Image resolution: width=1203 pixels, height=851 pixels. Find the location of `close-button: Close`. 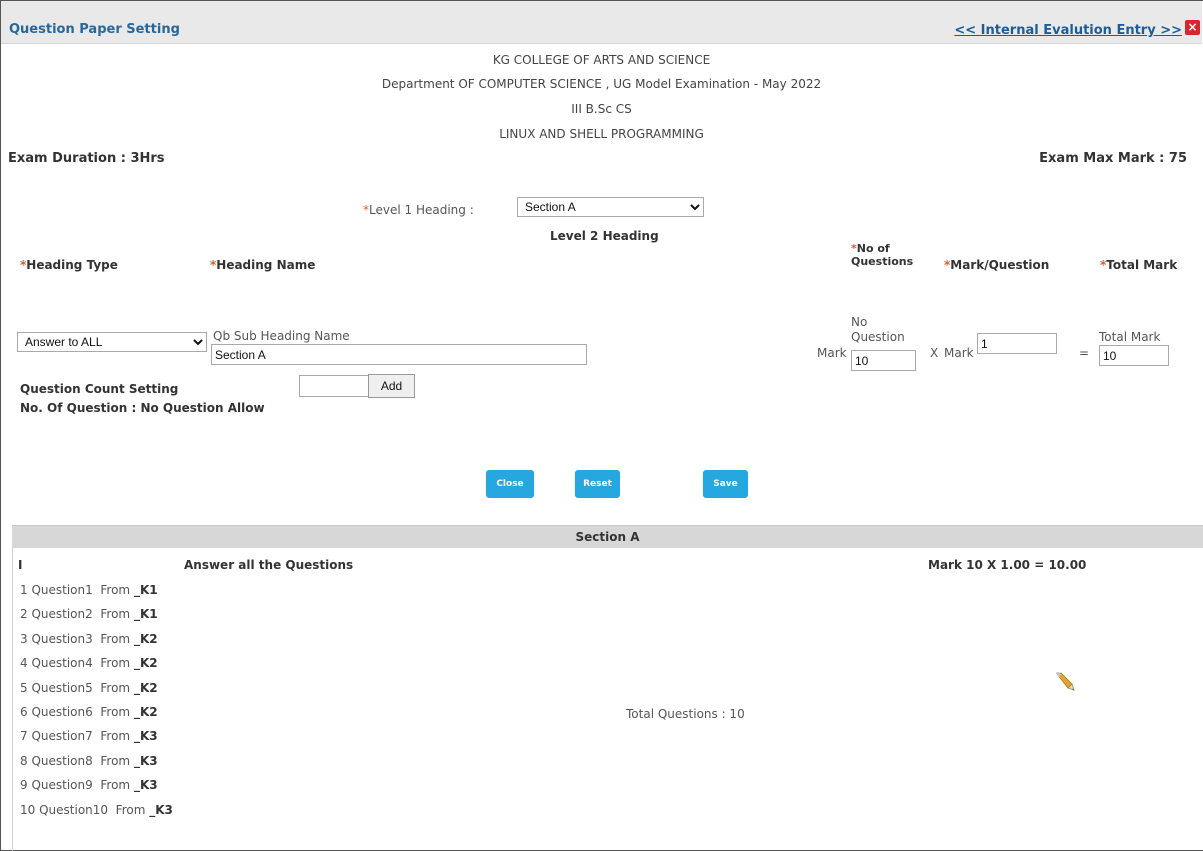

close-button: Close is located at coordinates (510, 484).